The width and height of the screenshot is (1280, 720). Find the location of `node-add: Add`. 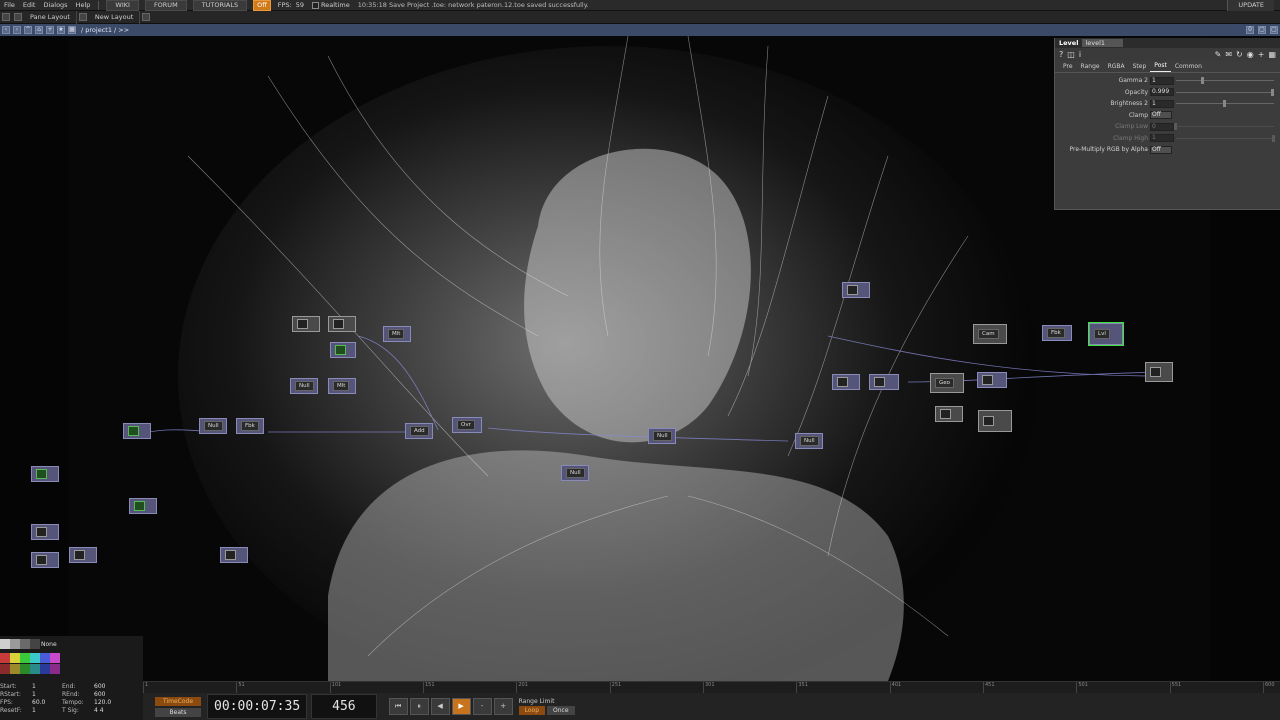

node-add: Add is located at coordinates (419, 431).